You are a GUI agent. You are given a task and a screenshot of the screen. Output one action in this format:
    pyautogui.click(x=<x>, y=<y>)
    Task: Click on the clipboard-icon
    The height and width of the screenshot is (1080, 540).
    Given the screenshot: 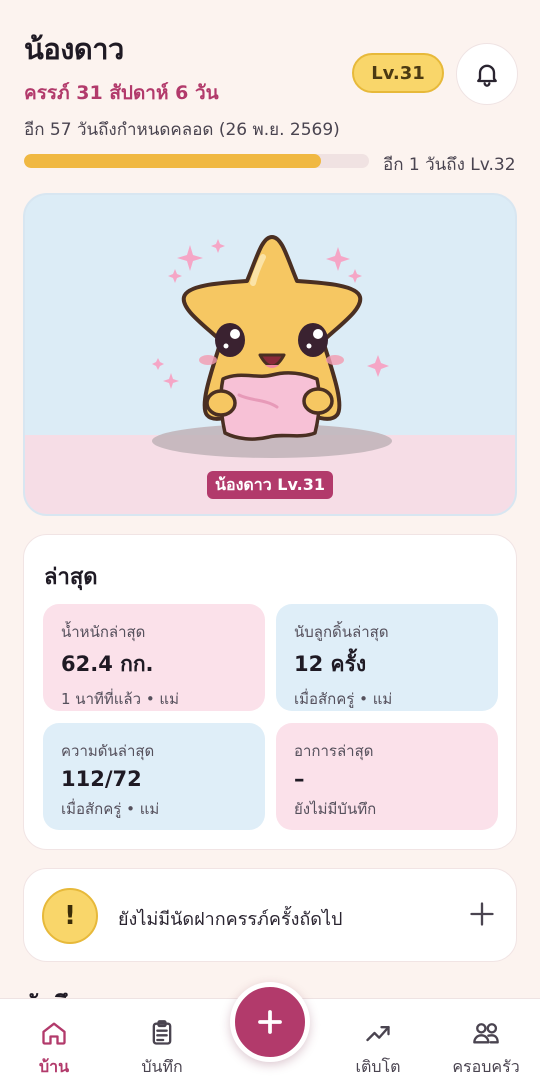 What is the action you would take?
    pyautogui.click(x=162, y=1032)
    